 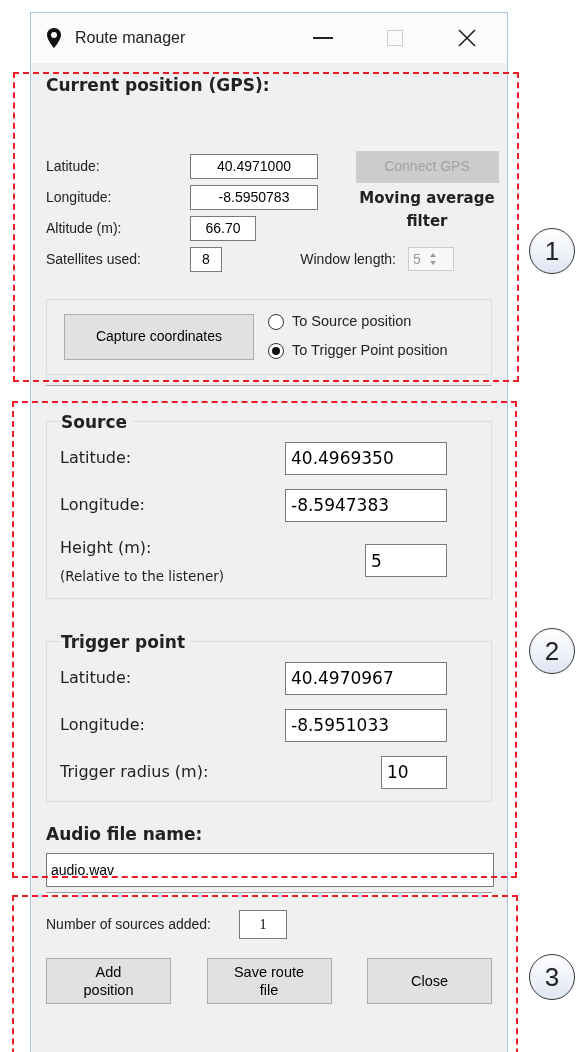 What do you see at coordinates (54, 38) in the screenshot?
I see `map-pin-icon` at bounding box center [54, 38].